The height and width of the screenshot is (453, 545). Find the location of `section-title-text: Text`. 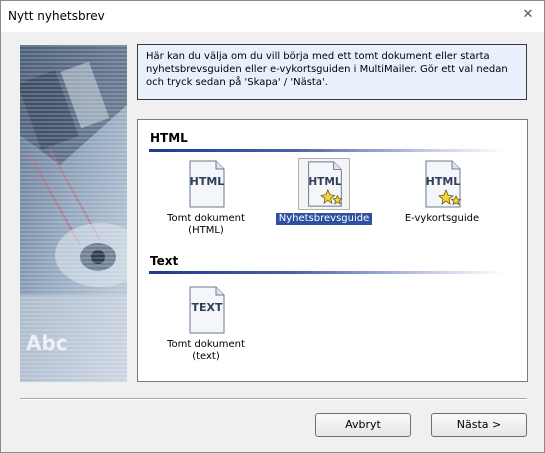

section-title-text: Text is located at coordinates (164, 261).